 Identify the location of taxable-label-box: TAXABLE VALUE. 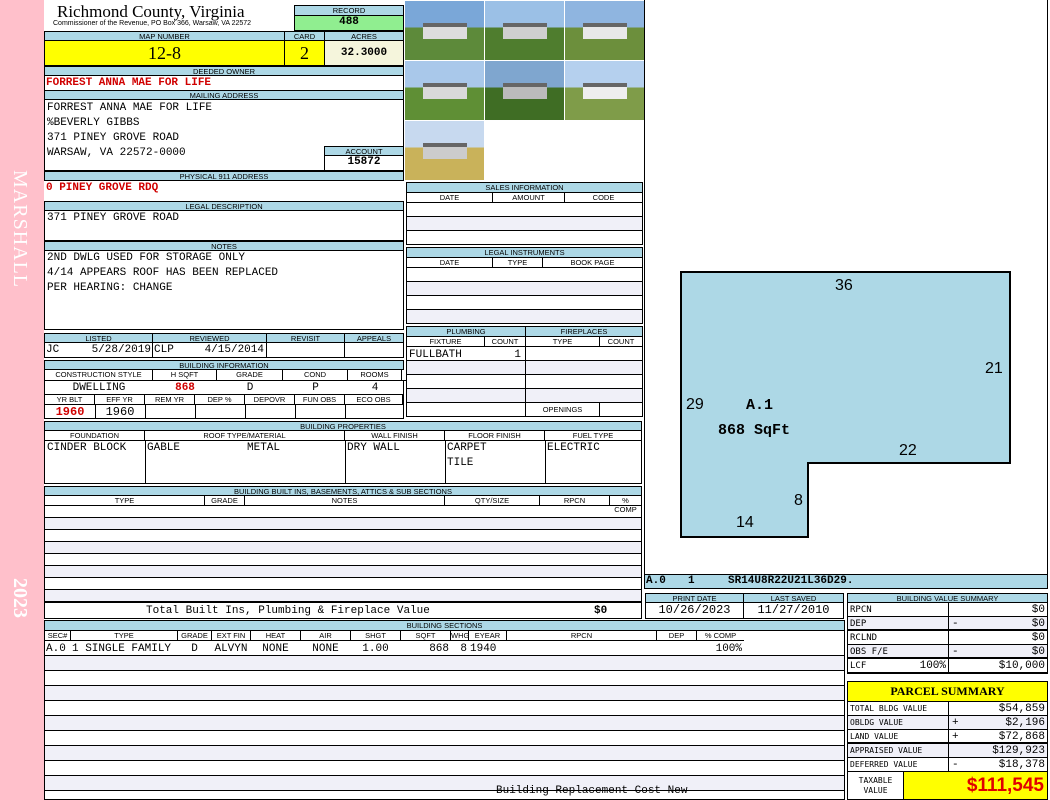
(875, 785).